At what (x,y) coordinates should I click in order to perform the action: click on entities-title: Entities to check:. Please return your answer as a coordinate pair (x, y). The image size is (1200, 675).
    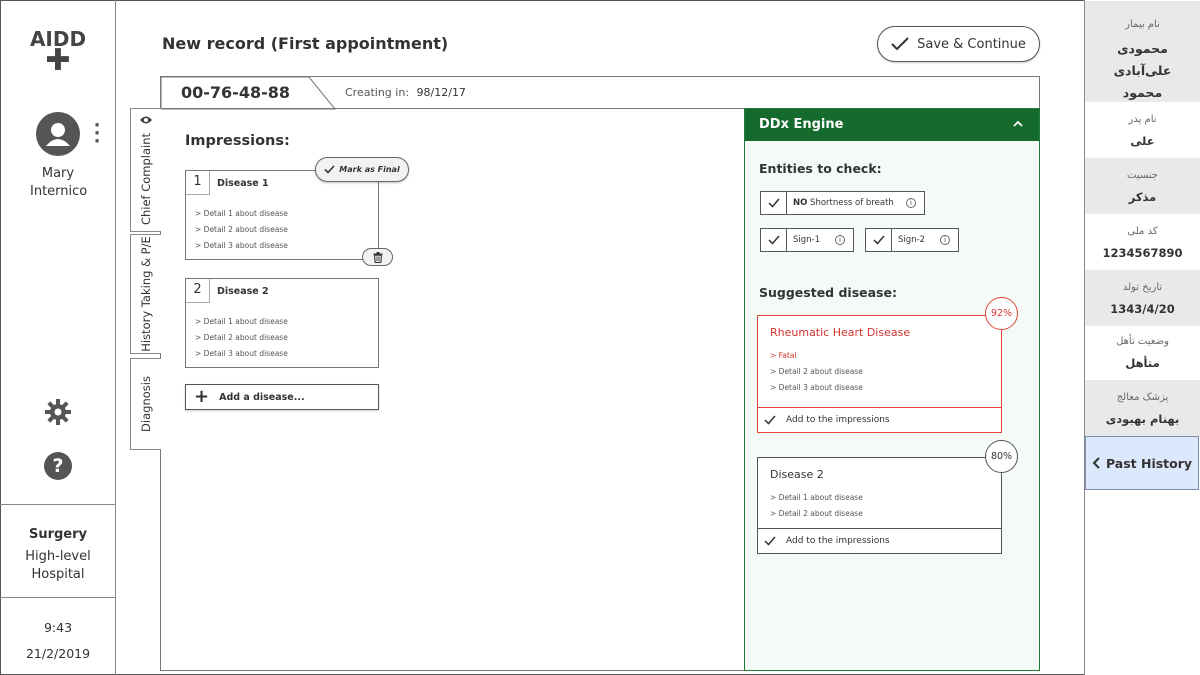
    Looking at the image, I should click on (820, 168).